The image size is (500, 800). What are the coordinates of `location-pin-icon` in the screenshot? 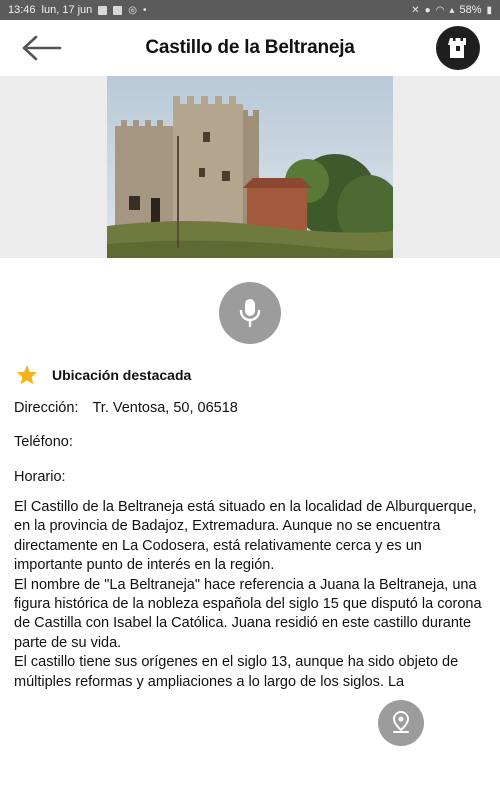 It's located at (401, 721).